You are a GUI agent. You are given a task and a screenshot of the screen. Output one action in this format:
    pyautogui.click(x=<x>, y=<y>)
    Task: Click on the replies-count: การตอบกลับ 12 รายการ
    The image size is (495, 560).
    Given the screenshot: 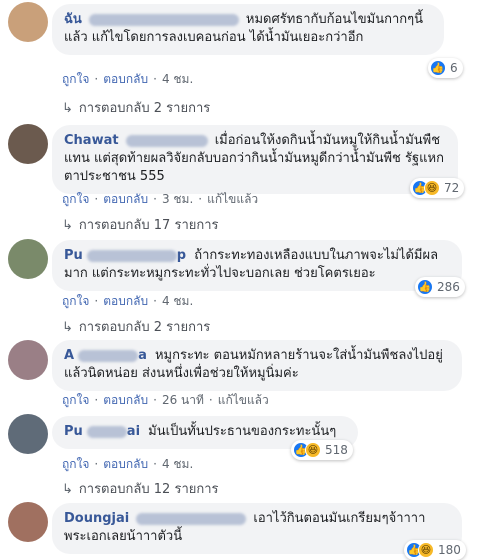 What is the action you would take?
    pyautogui.click(x=148, y=489)
    